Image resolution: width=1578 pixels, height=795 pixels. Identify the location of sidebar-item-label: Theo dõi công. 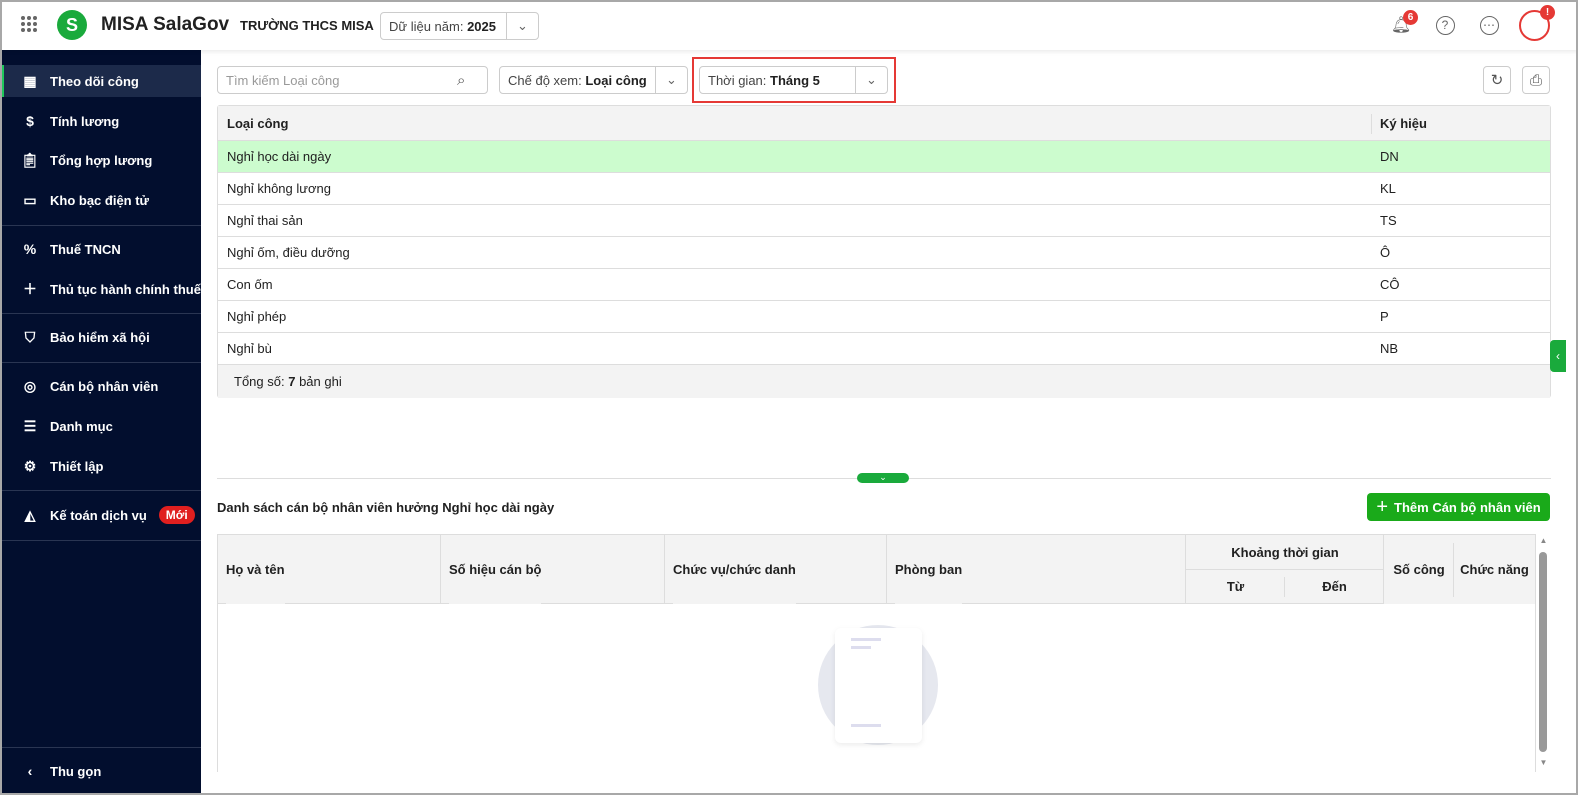
(94, 81).